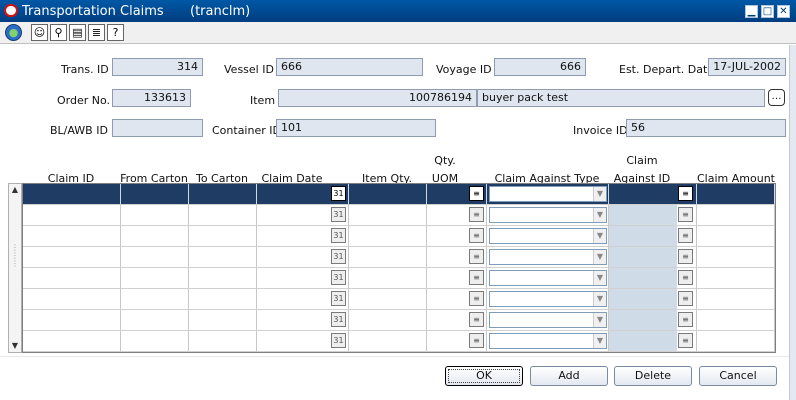 The image size is (796, 400). I want to click on globe-icon: ●, so click(13, 32).